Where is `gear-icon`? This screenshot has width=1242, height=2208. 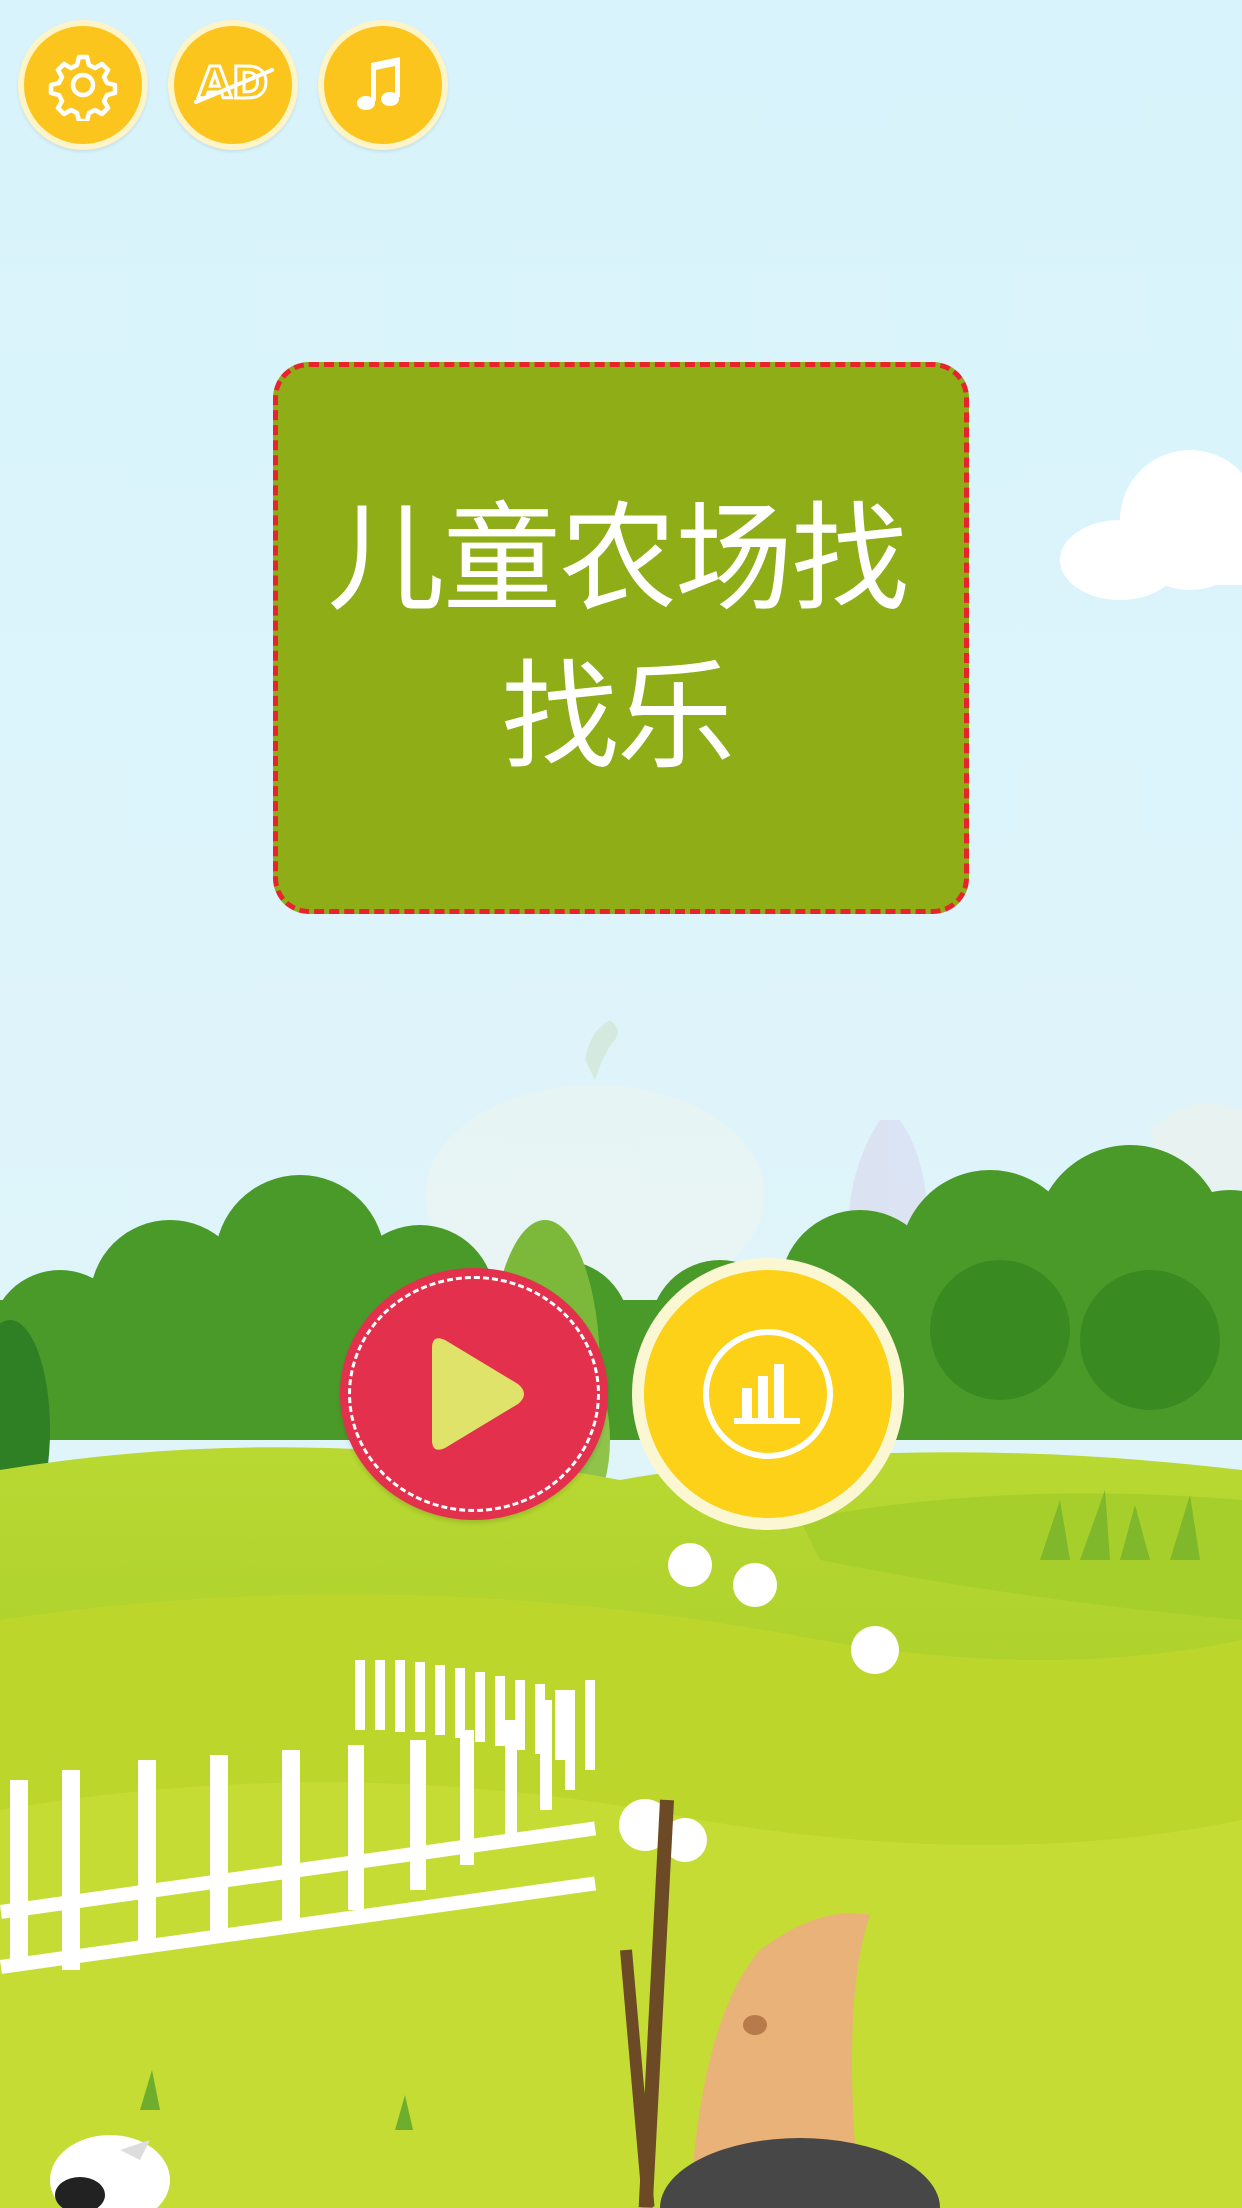
gear-icon is located at coordinates (83, 87).